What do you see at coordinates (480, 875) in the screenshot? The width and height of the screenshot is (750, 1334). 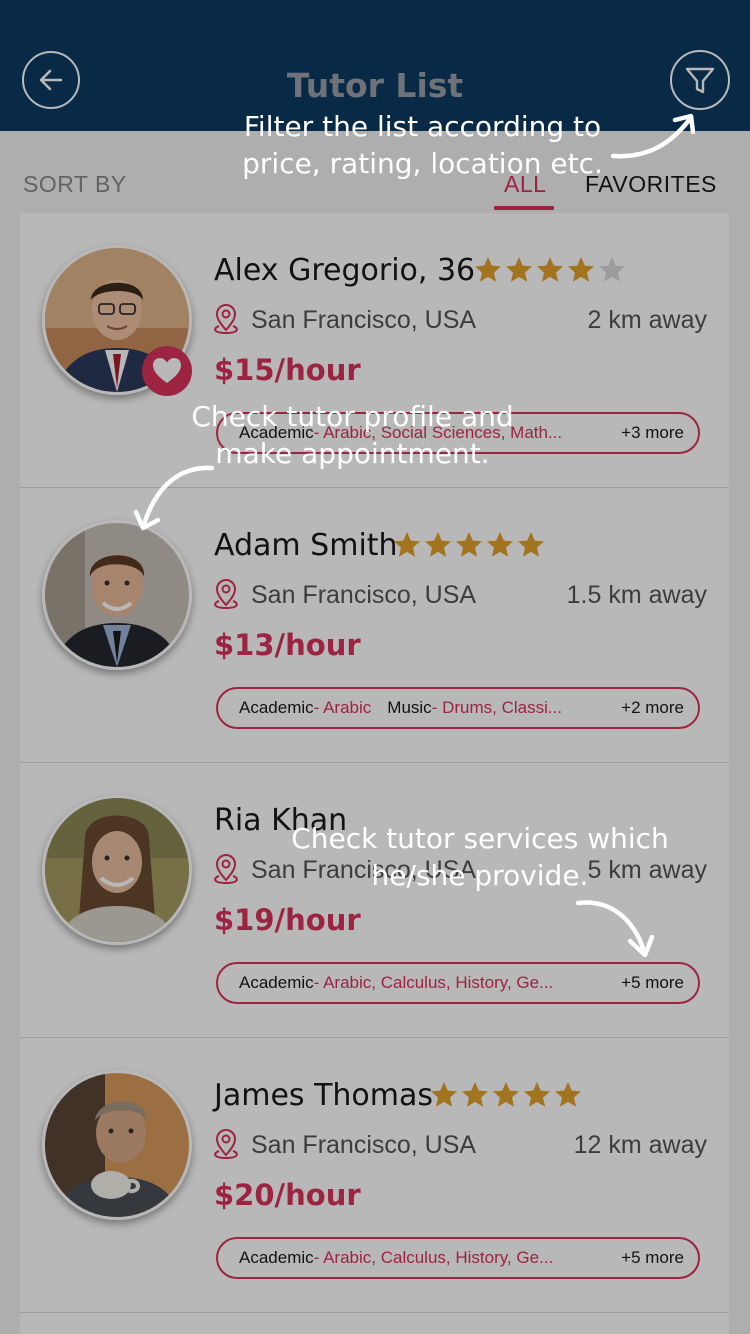 I see `hint-line: he/she provide.` at bounding box center [480, 875].